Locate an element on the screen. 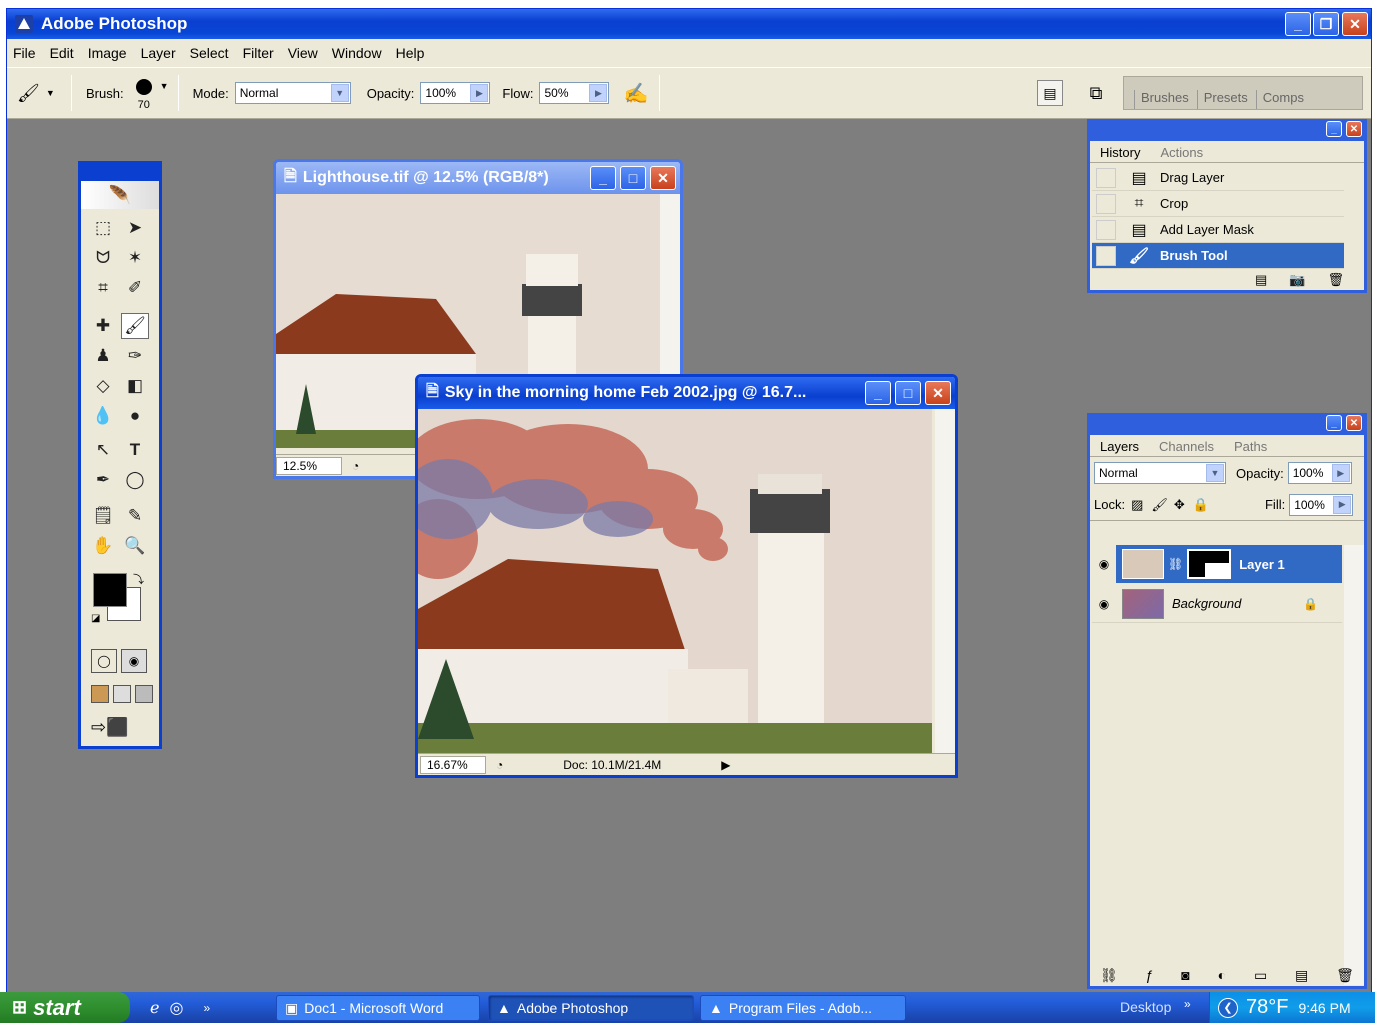  history-item: ▤ Add Layer Mask is located at coordinates (1218, 230).